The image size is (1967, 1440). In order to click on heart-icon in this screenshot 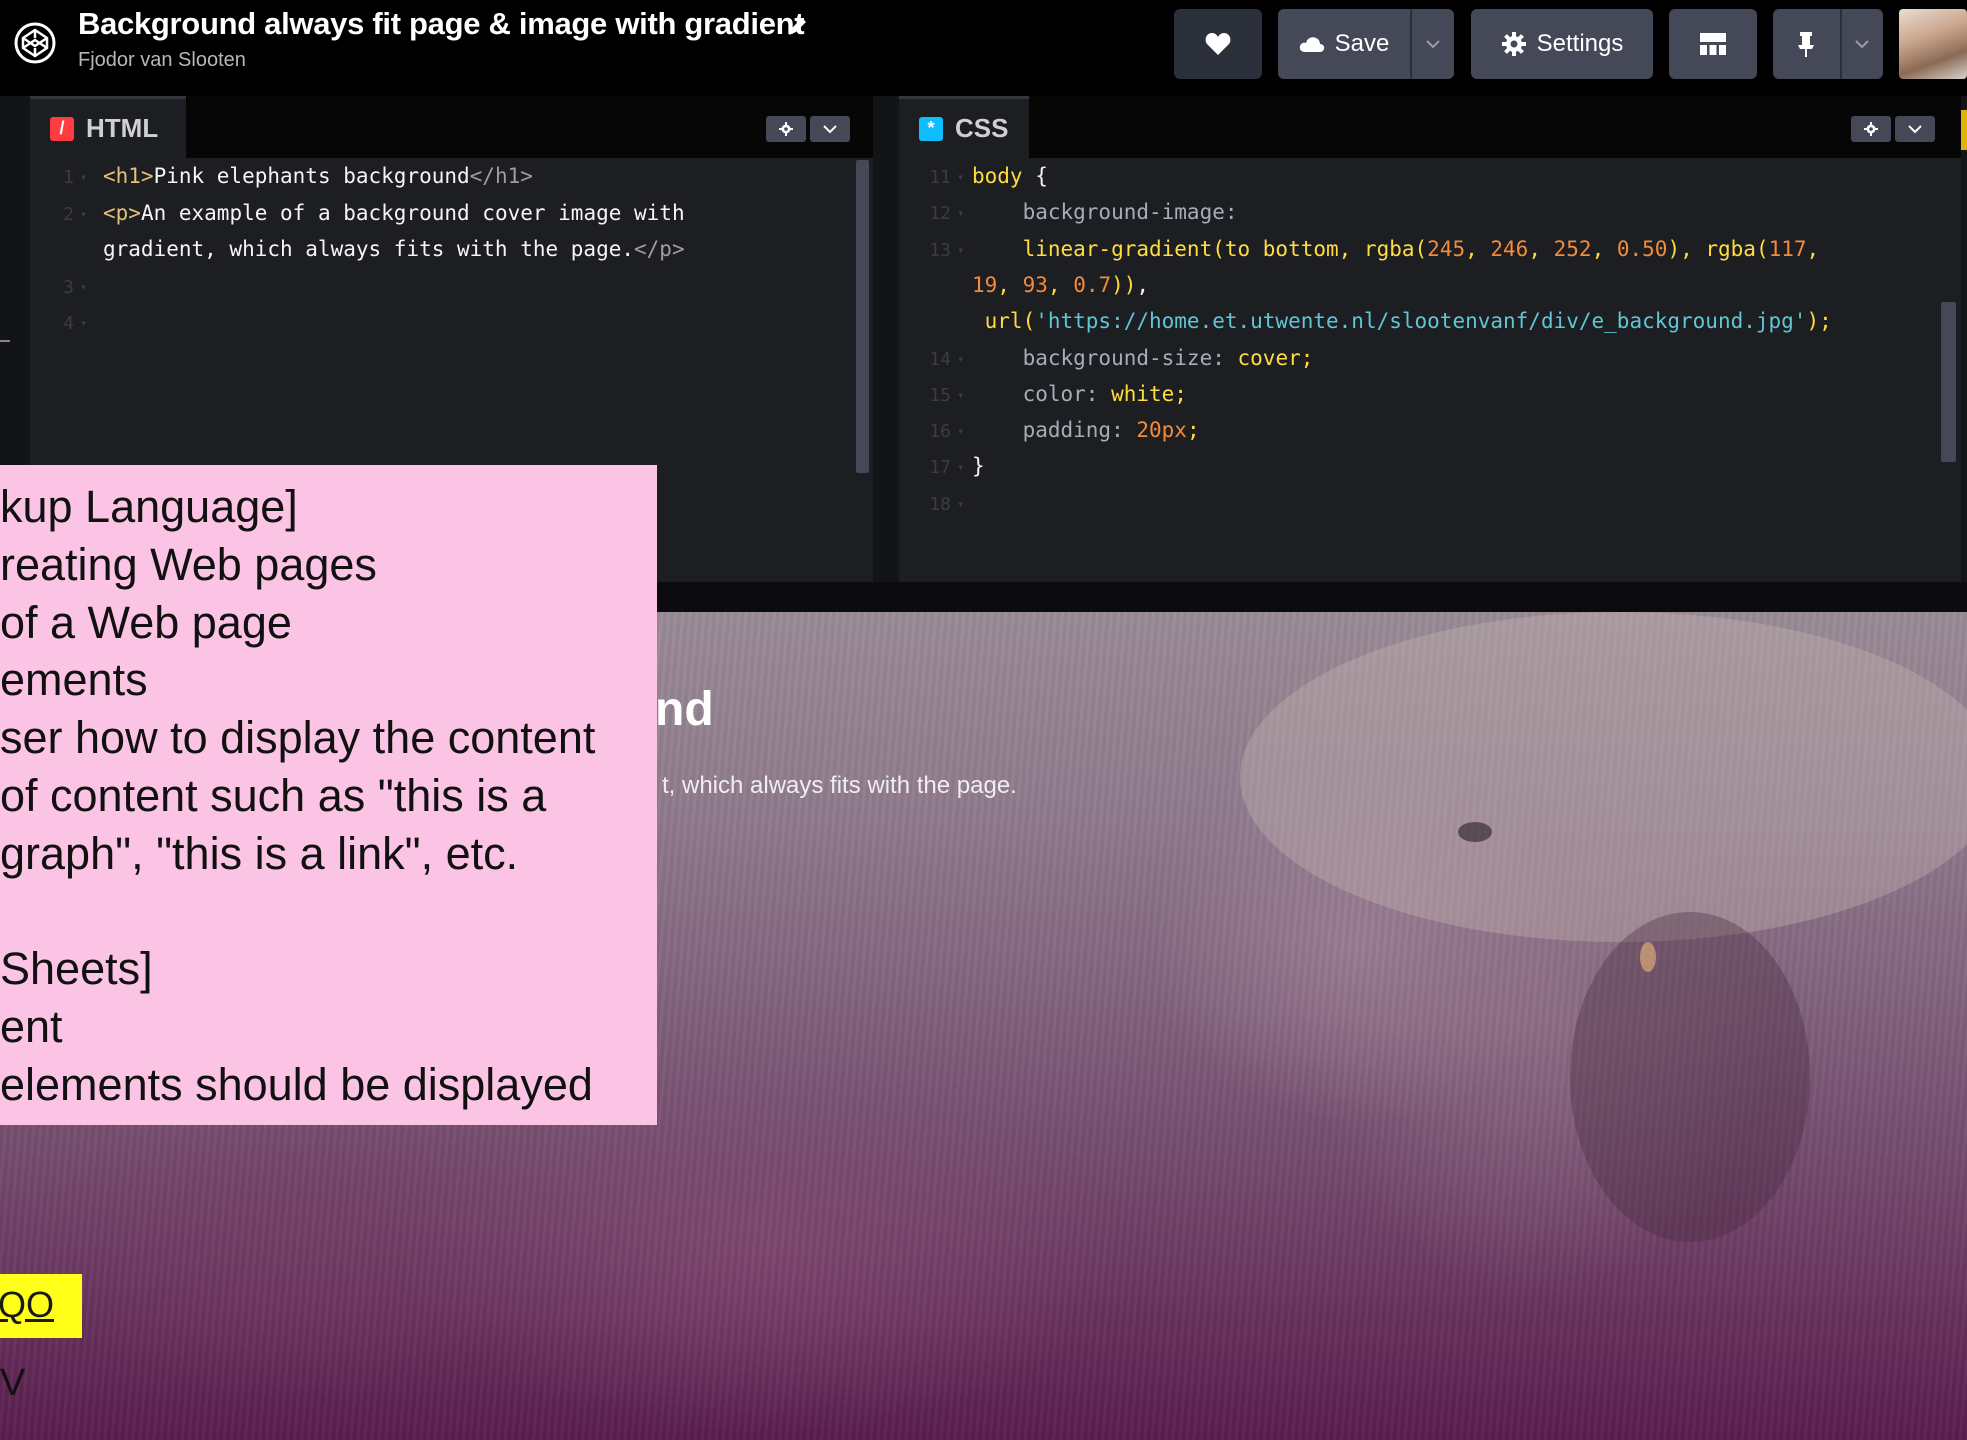, I will do `click(1218, 44)`.